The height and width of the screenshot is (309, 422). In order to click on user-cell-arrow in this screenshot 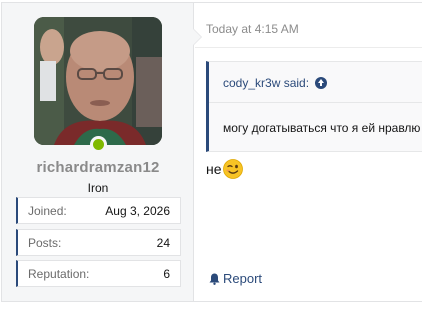, I will do `click(197, 37)`.